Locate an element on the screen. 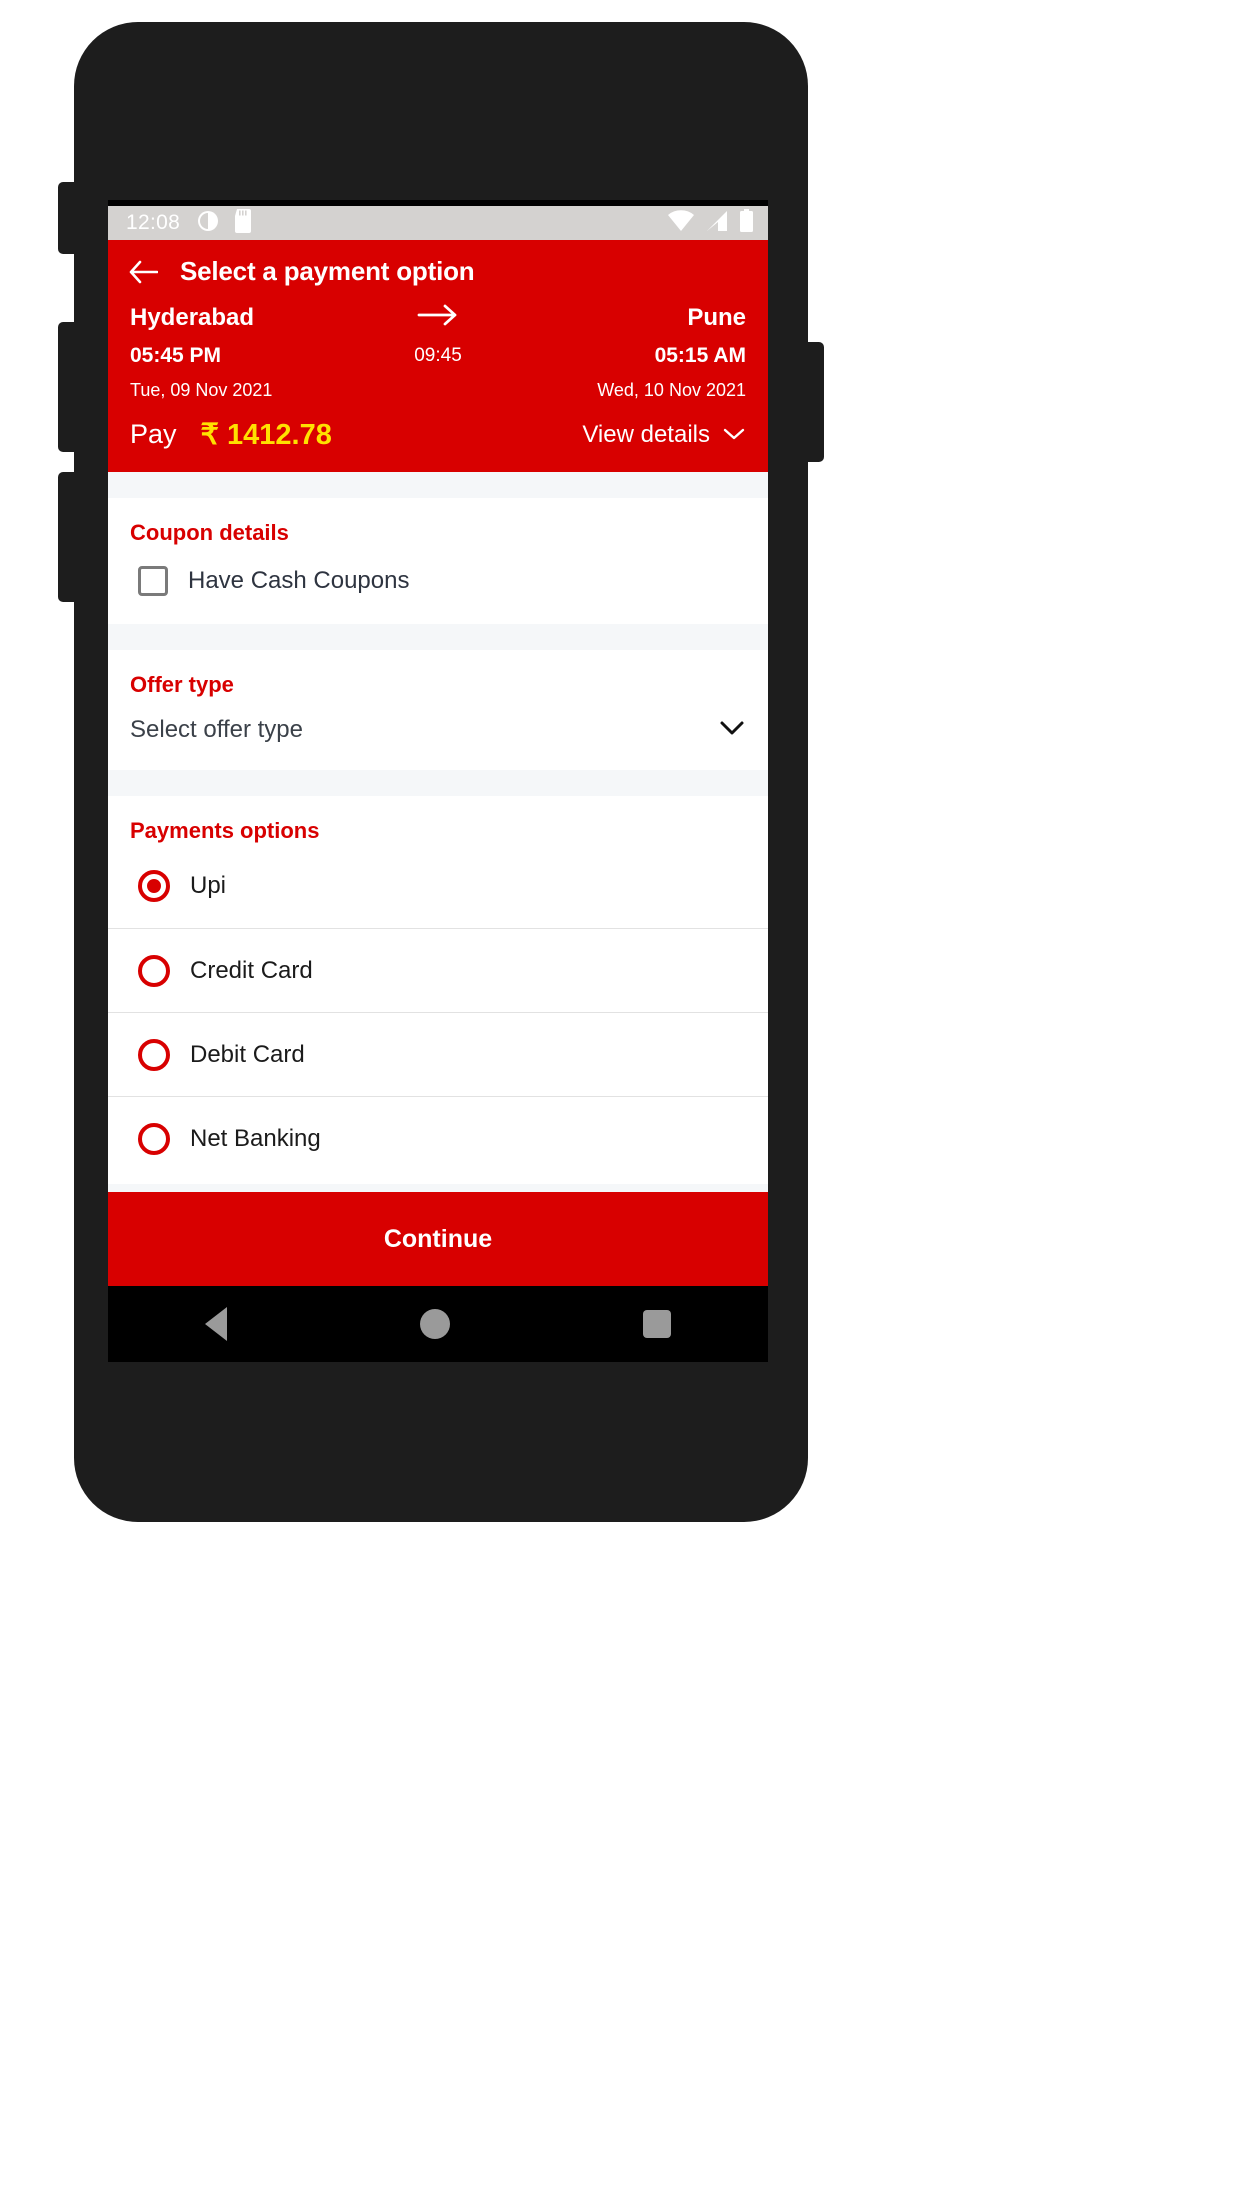 The height and width of the screenshot is (2208, 1242). pay-amount: ₹ 1412.78 is located at coordinates (266, 435).